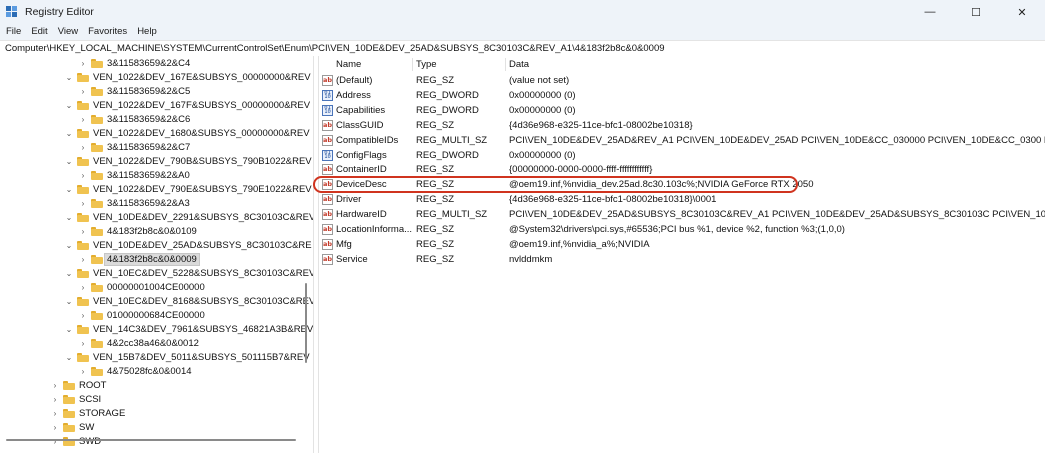 The height and width of the screenshot is (453, 1045). What do you see at coordinates (306, 323) in the screenshot?
I see `tree-vertical-scroll-thumb` at bounding box center [306, 323].